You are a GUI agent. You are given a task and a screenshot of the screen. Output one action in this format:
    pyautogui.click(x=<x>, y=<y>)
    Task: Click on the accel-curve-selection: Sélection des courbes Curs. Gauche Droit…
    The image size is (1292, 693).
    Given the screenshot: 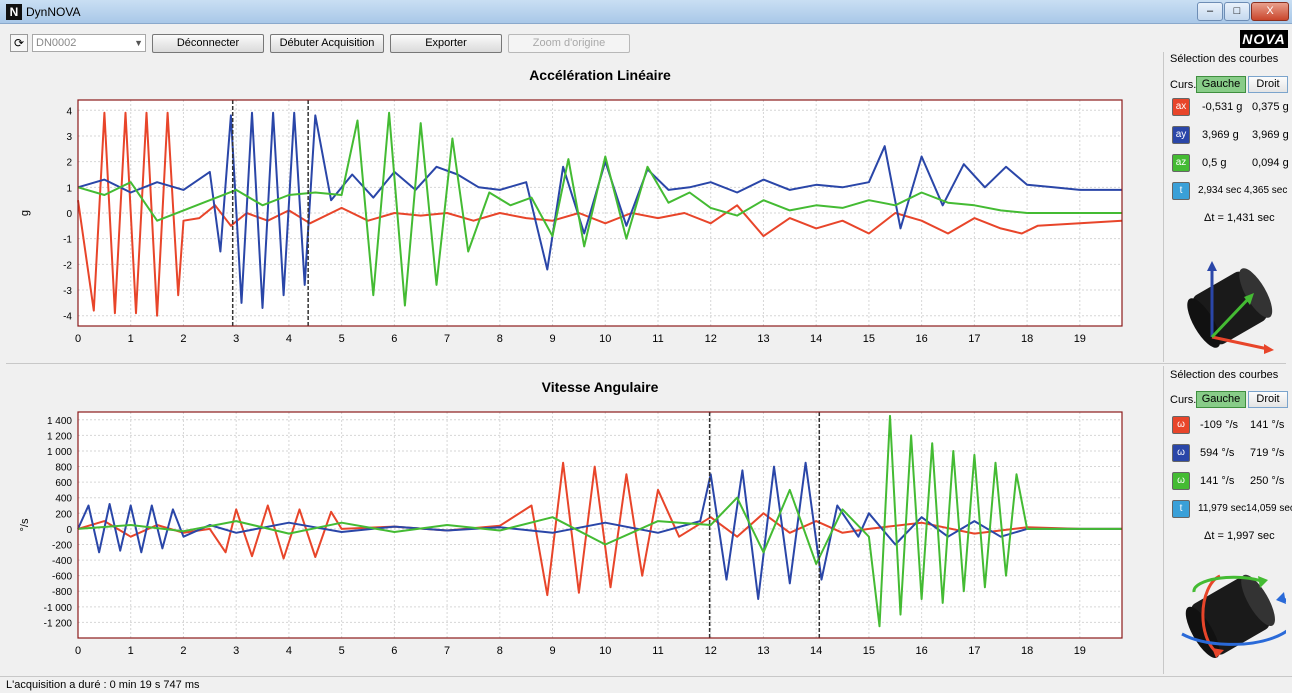 What is the action you would take?
    pyautogui.click(x=1226, y=207)
    